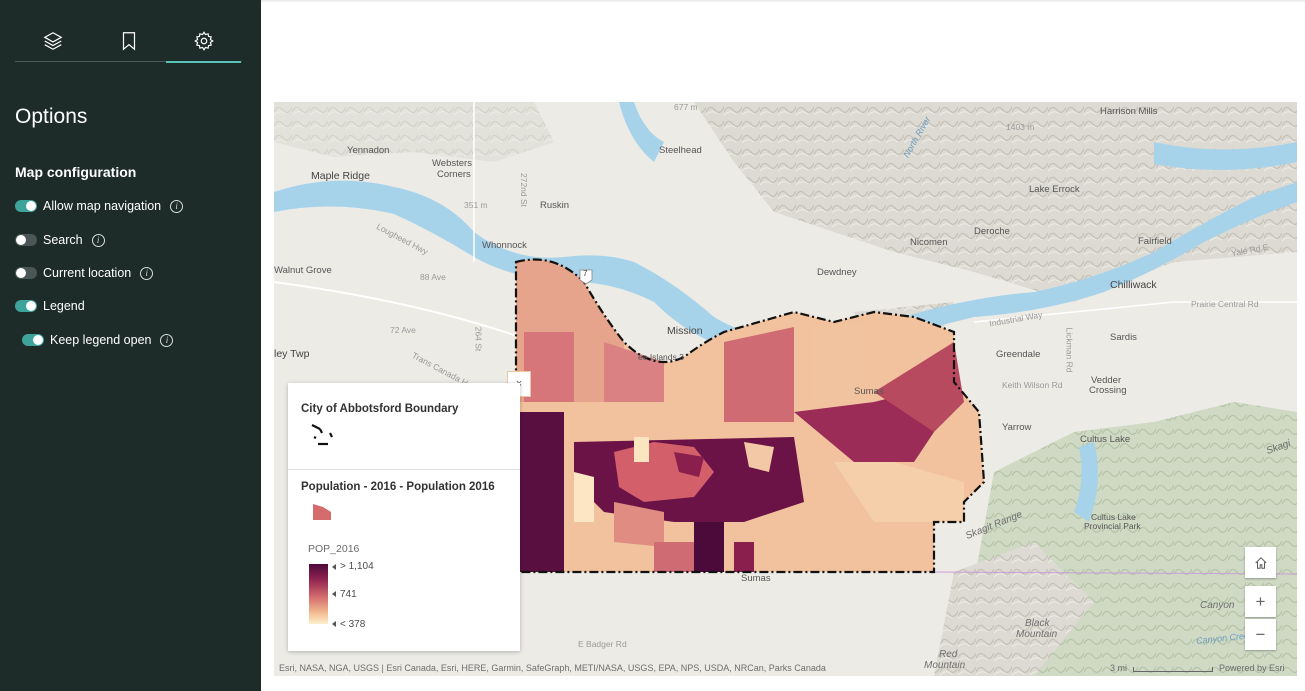 Image resolution: width=1305 pixels, height=691 pixels. I want to click on sidebar-tabs, so click(128, 42).